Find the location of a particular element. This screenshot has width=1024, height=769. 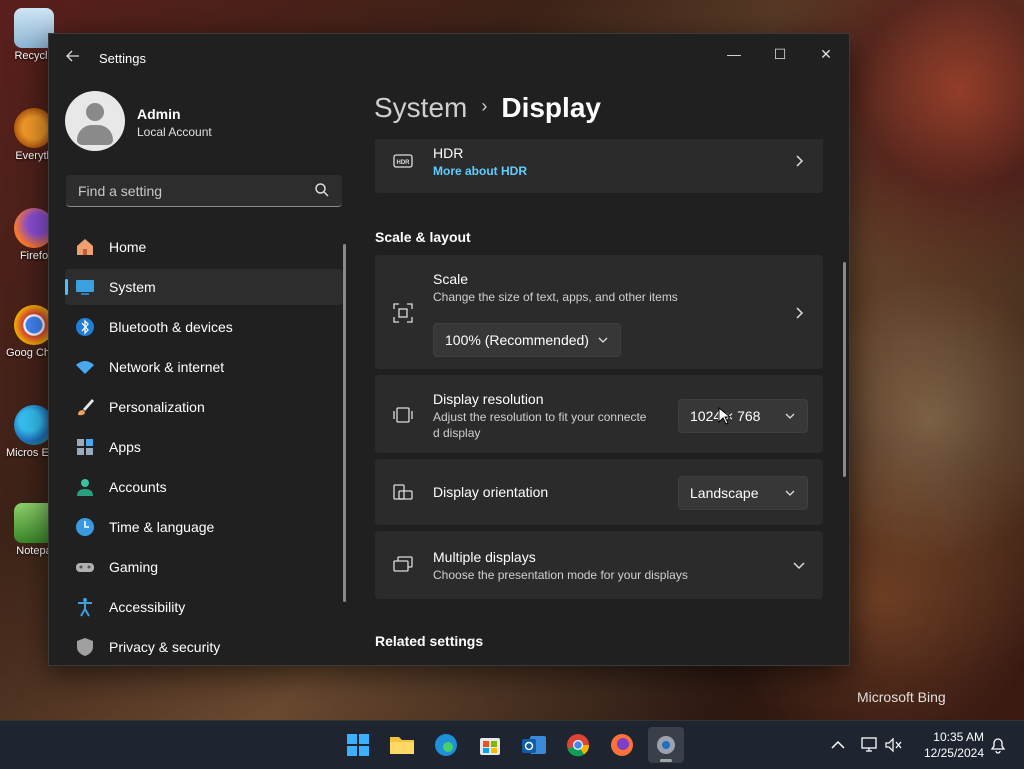

close-button: ✕ is located at coordinates (826, 54).